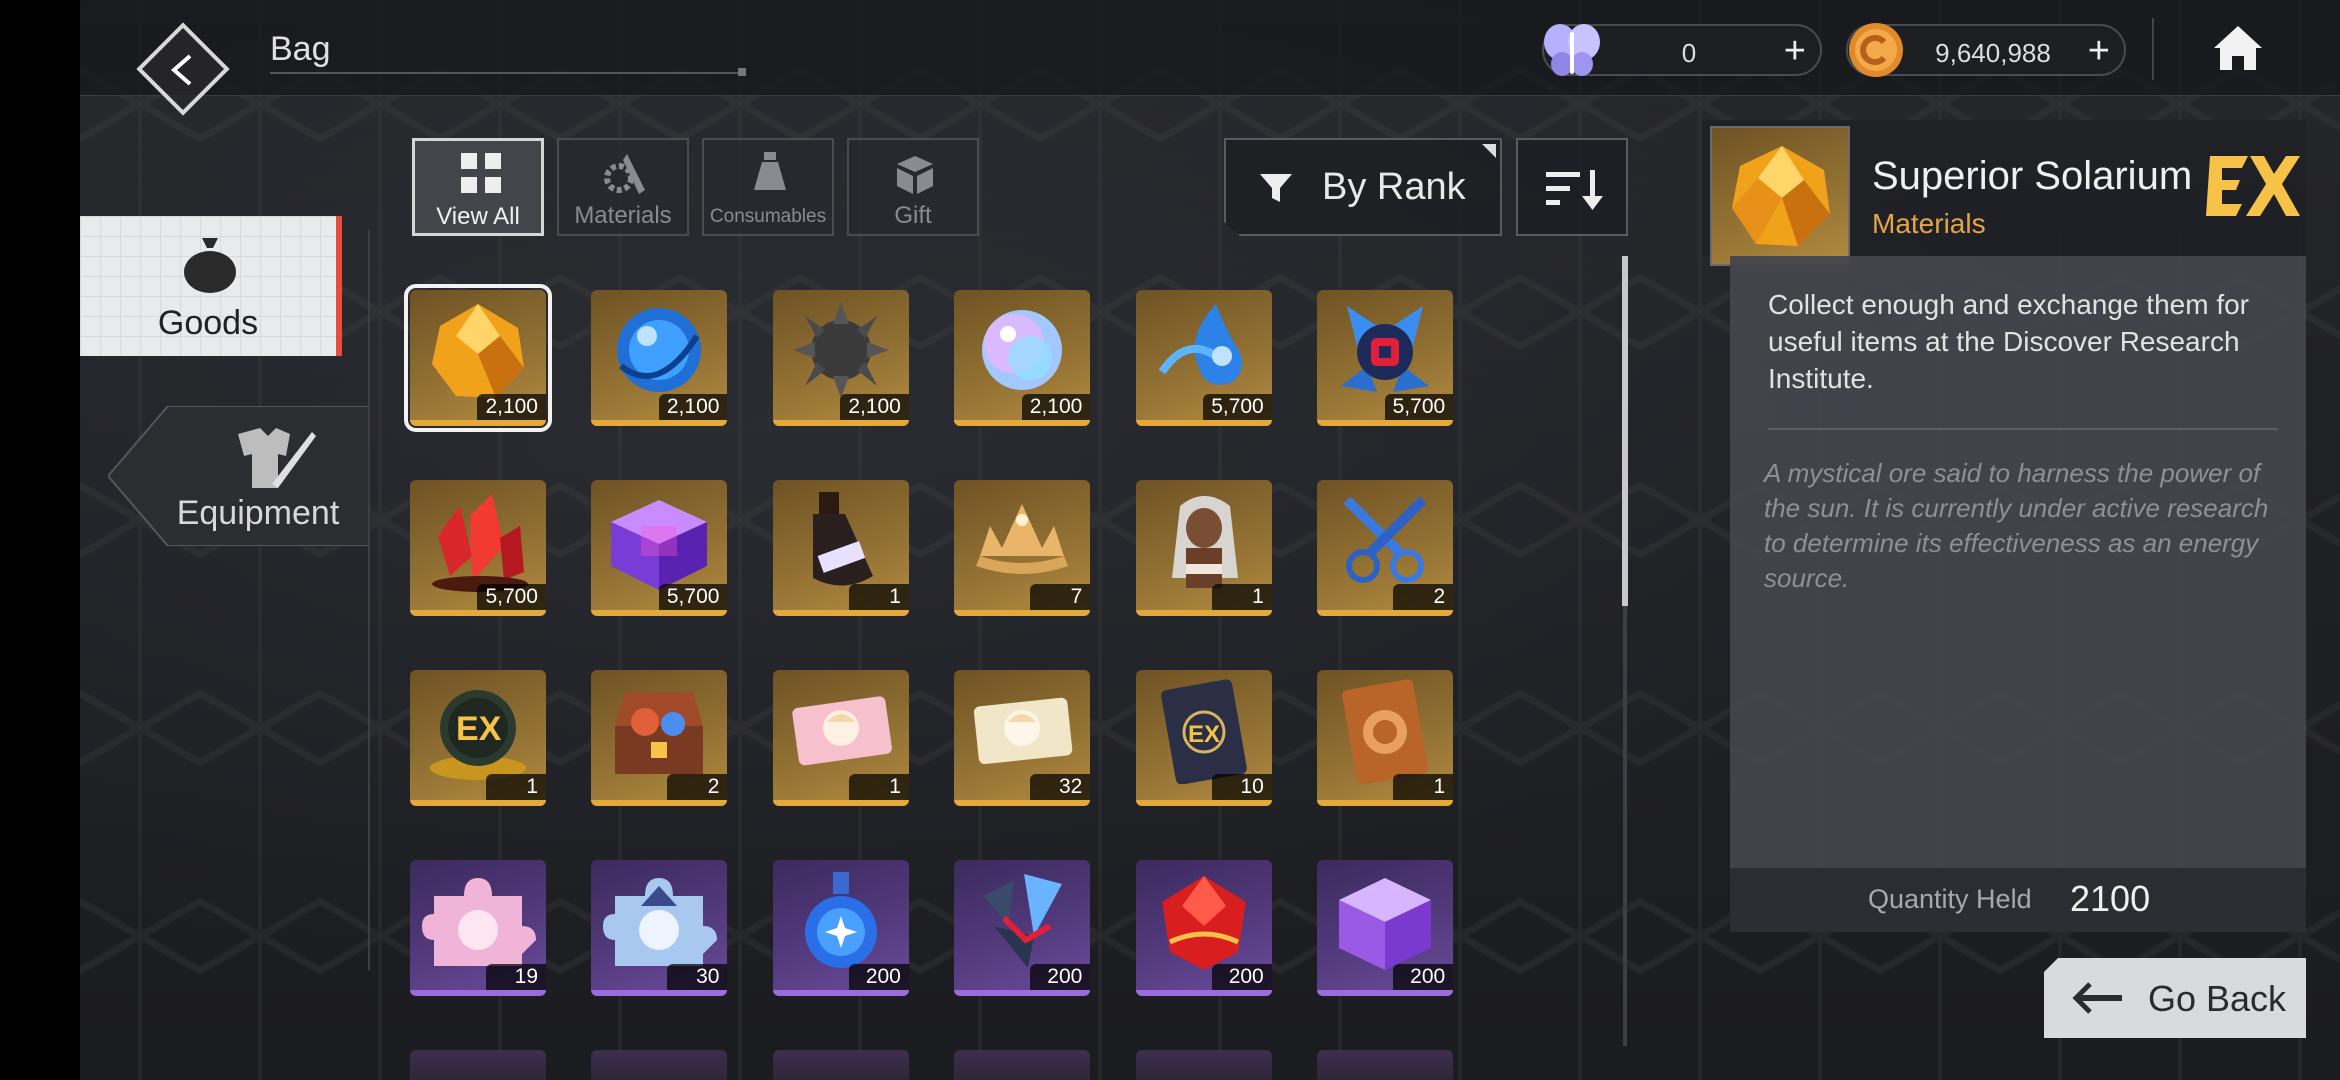 The image size is (2340, 1080). I want to click on go-back-button: Go Back, so click(2175, 998).